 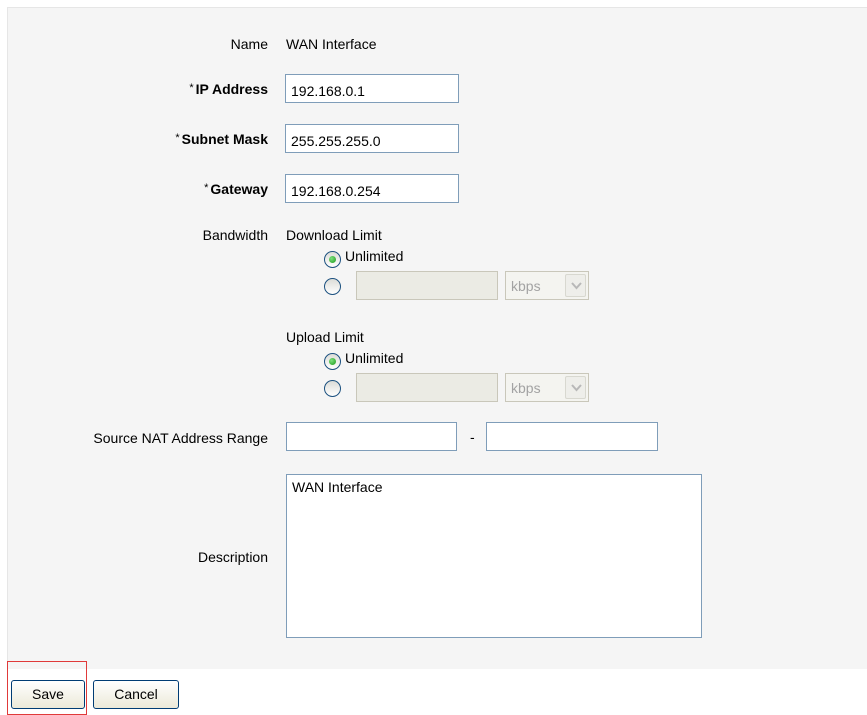 What do you see at coordinates (332, 388) in the screenshot?
I see `upload-limit-radio` at bounding box center [332, 388].